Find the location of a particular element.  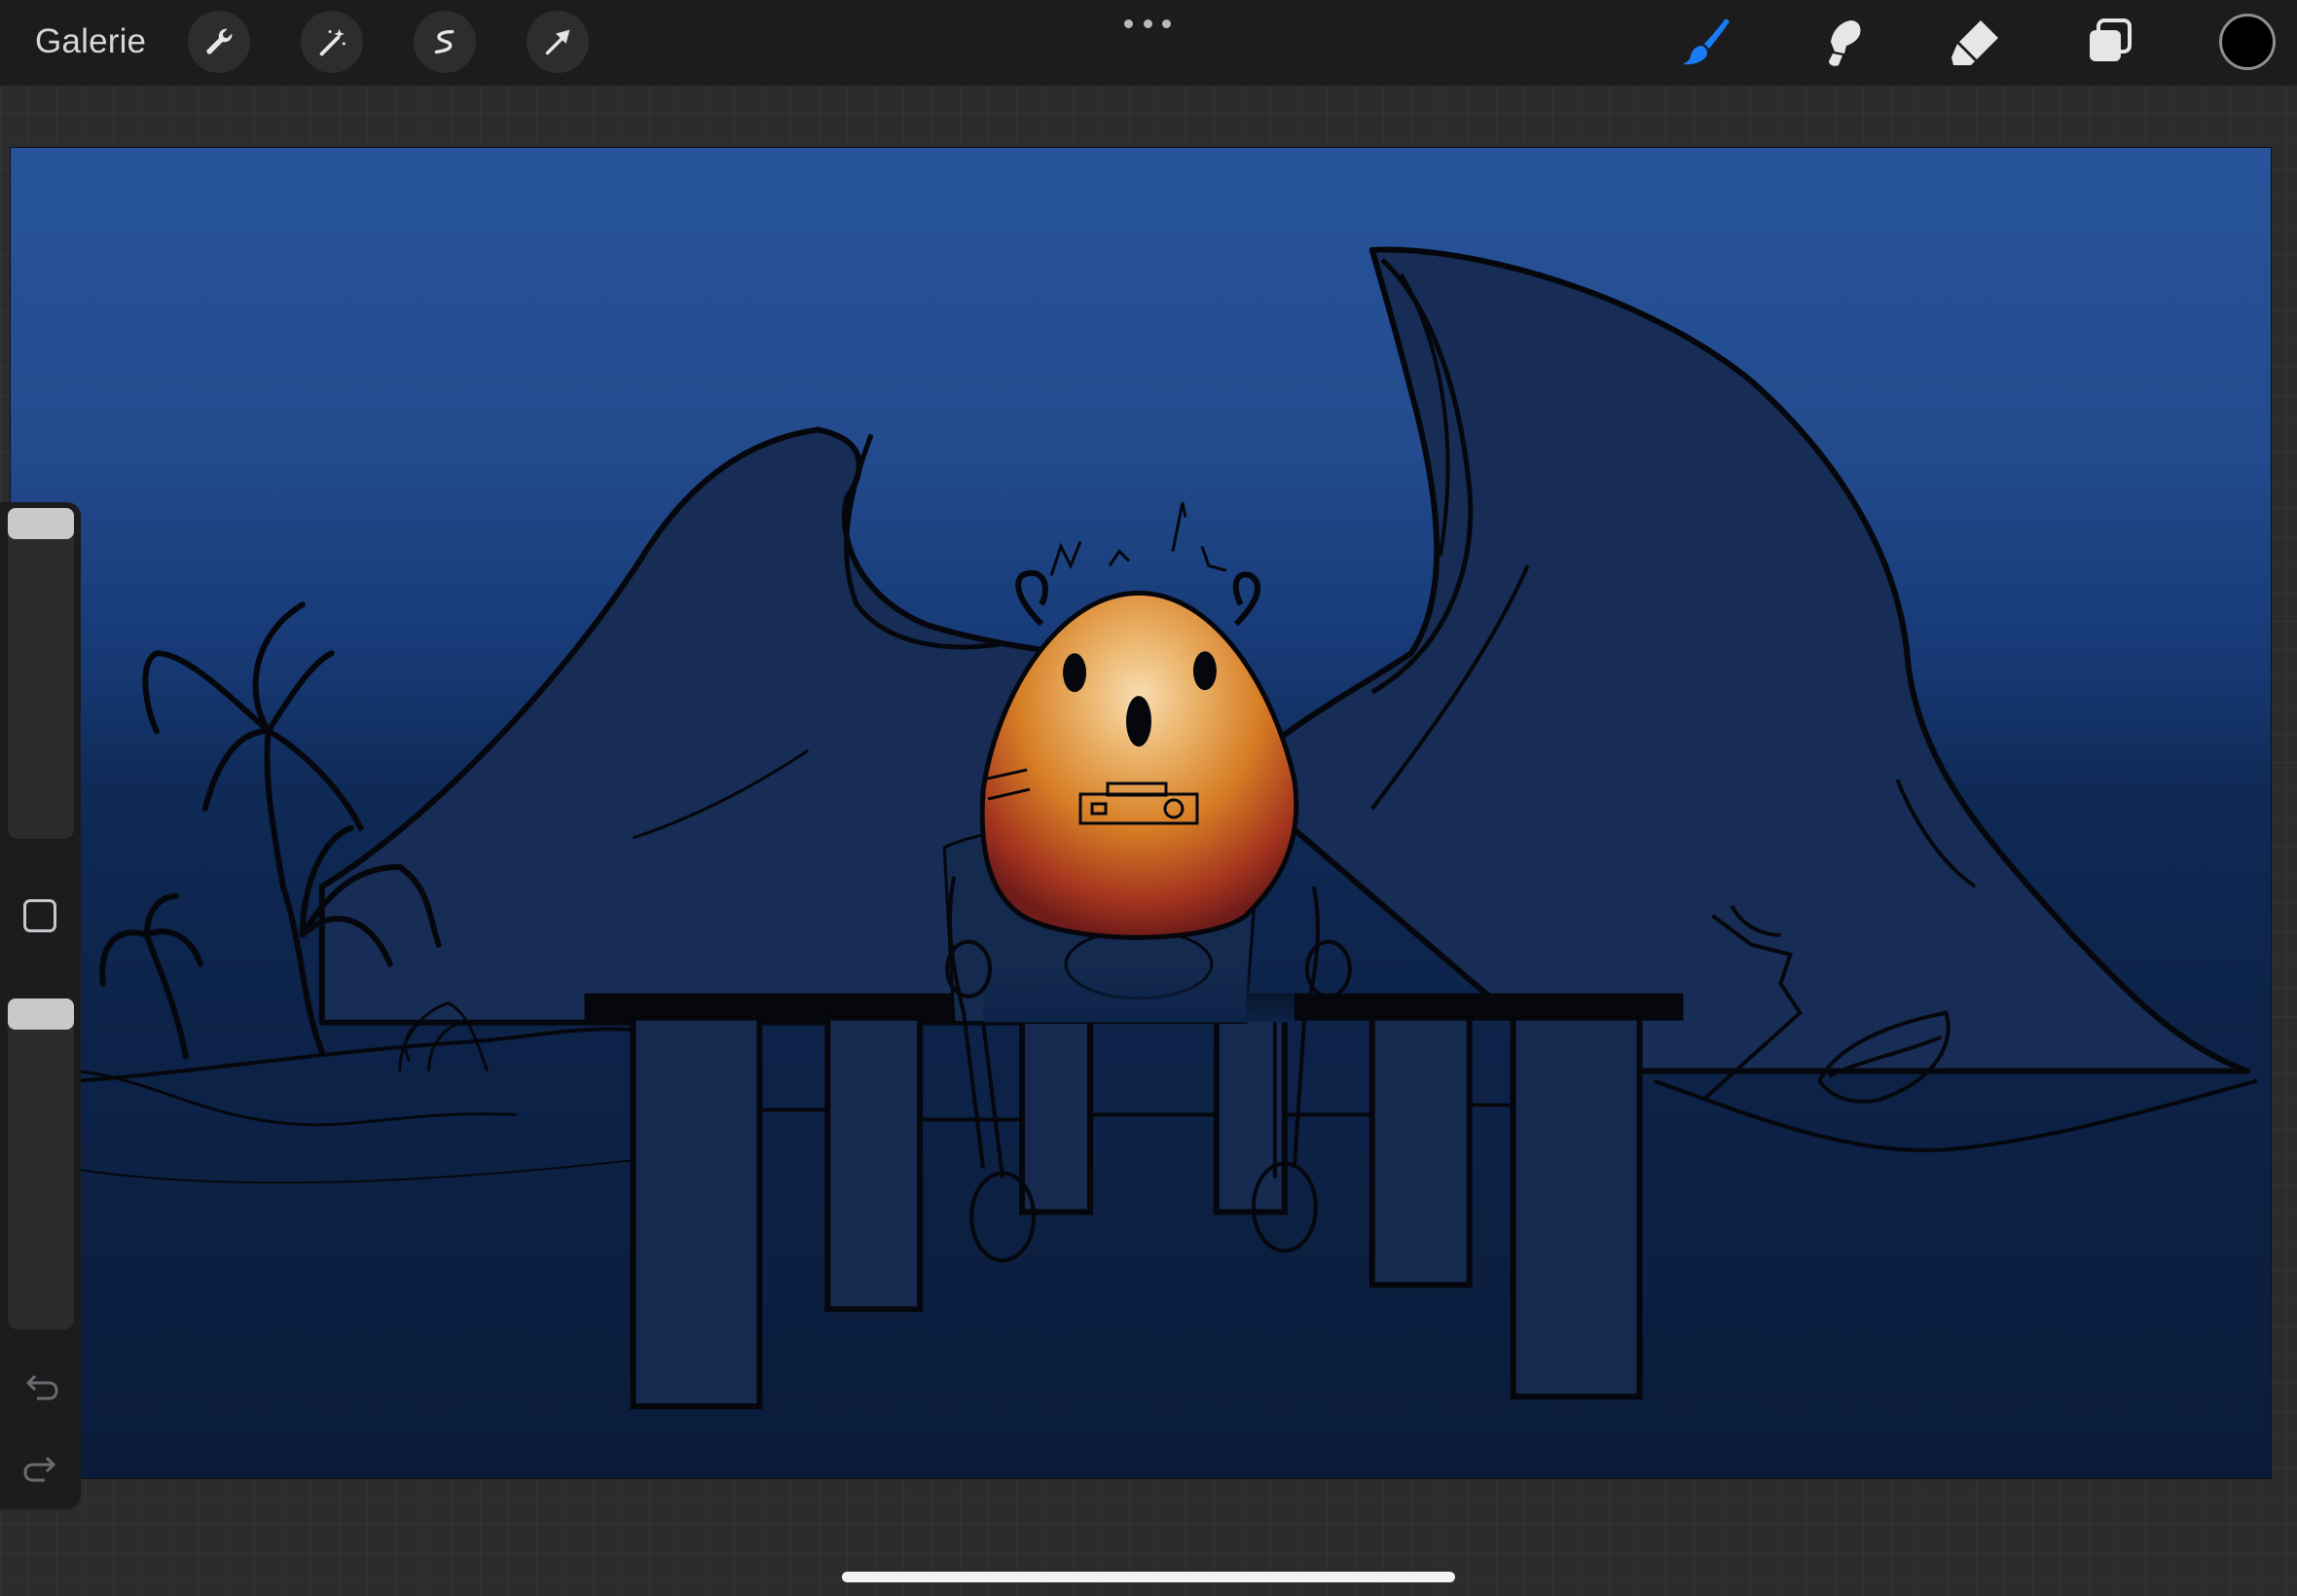

wrench-icon is located at coordinates (219, 41).